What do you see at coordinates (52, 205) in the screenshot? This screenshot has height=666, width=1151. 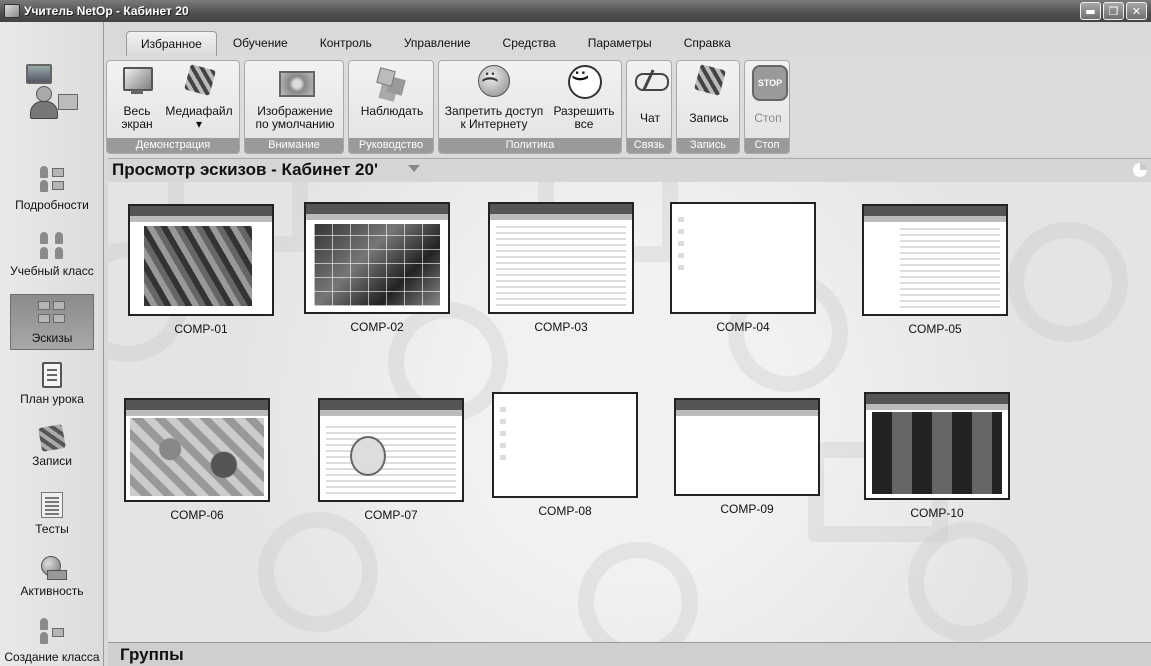 I see `sidebar-item-label: Подробности` at bounding box center [52, 205].